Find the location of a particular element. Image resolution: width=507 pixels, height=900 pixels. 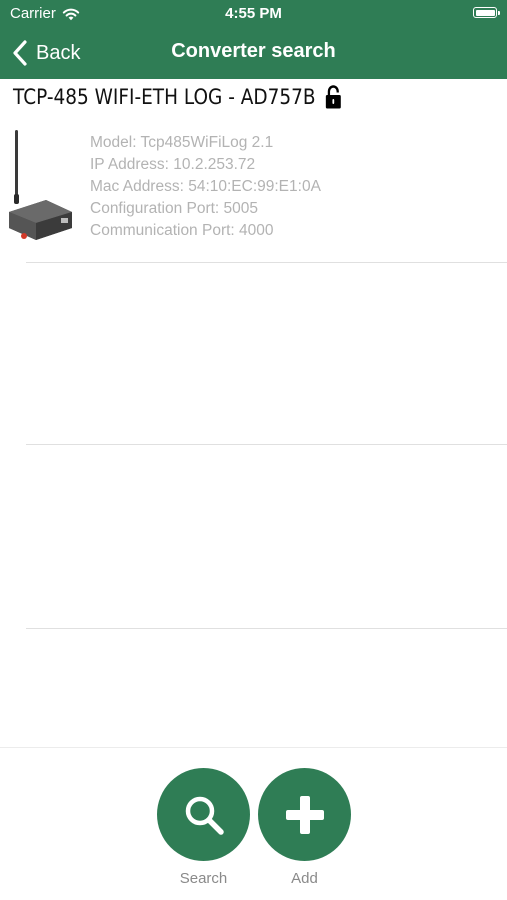

device-config-port: Configuration Port: 5005 is located at coordinates (174, 208).